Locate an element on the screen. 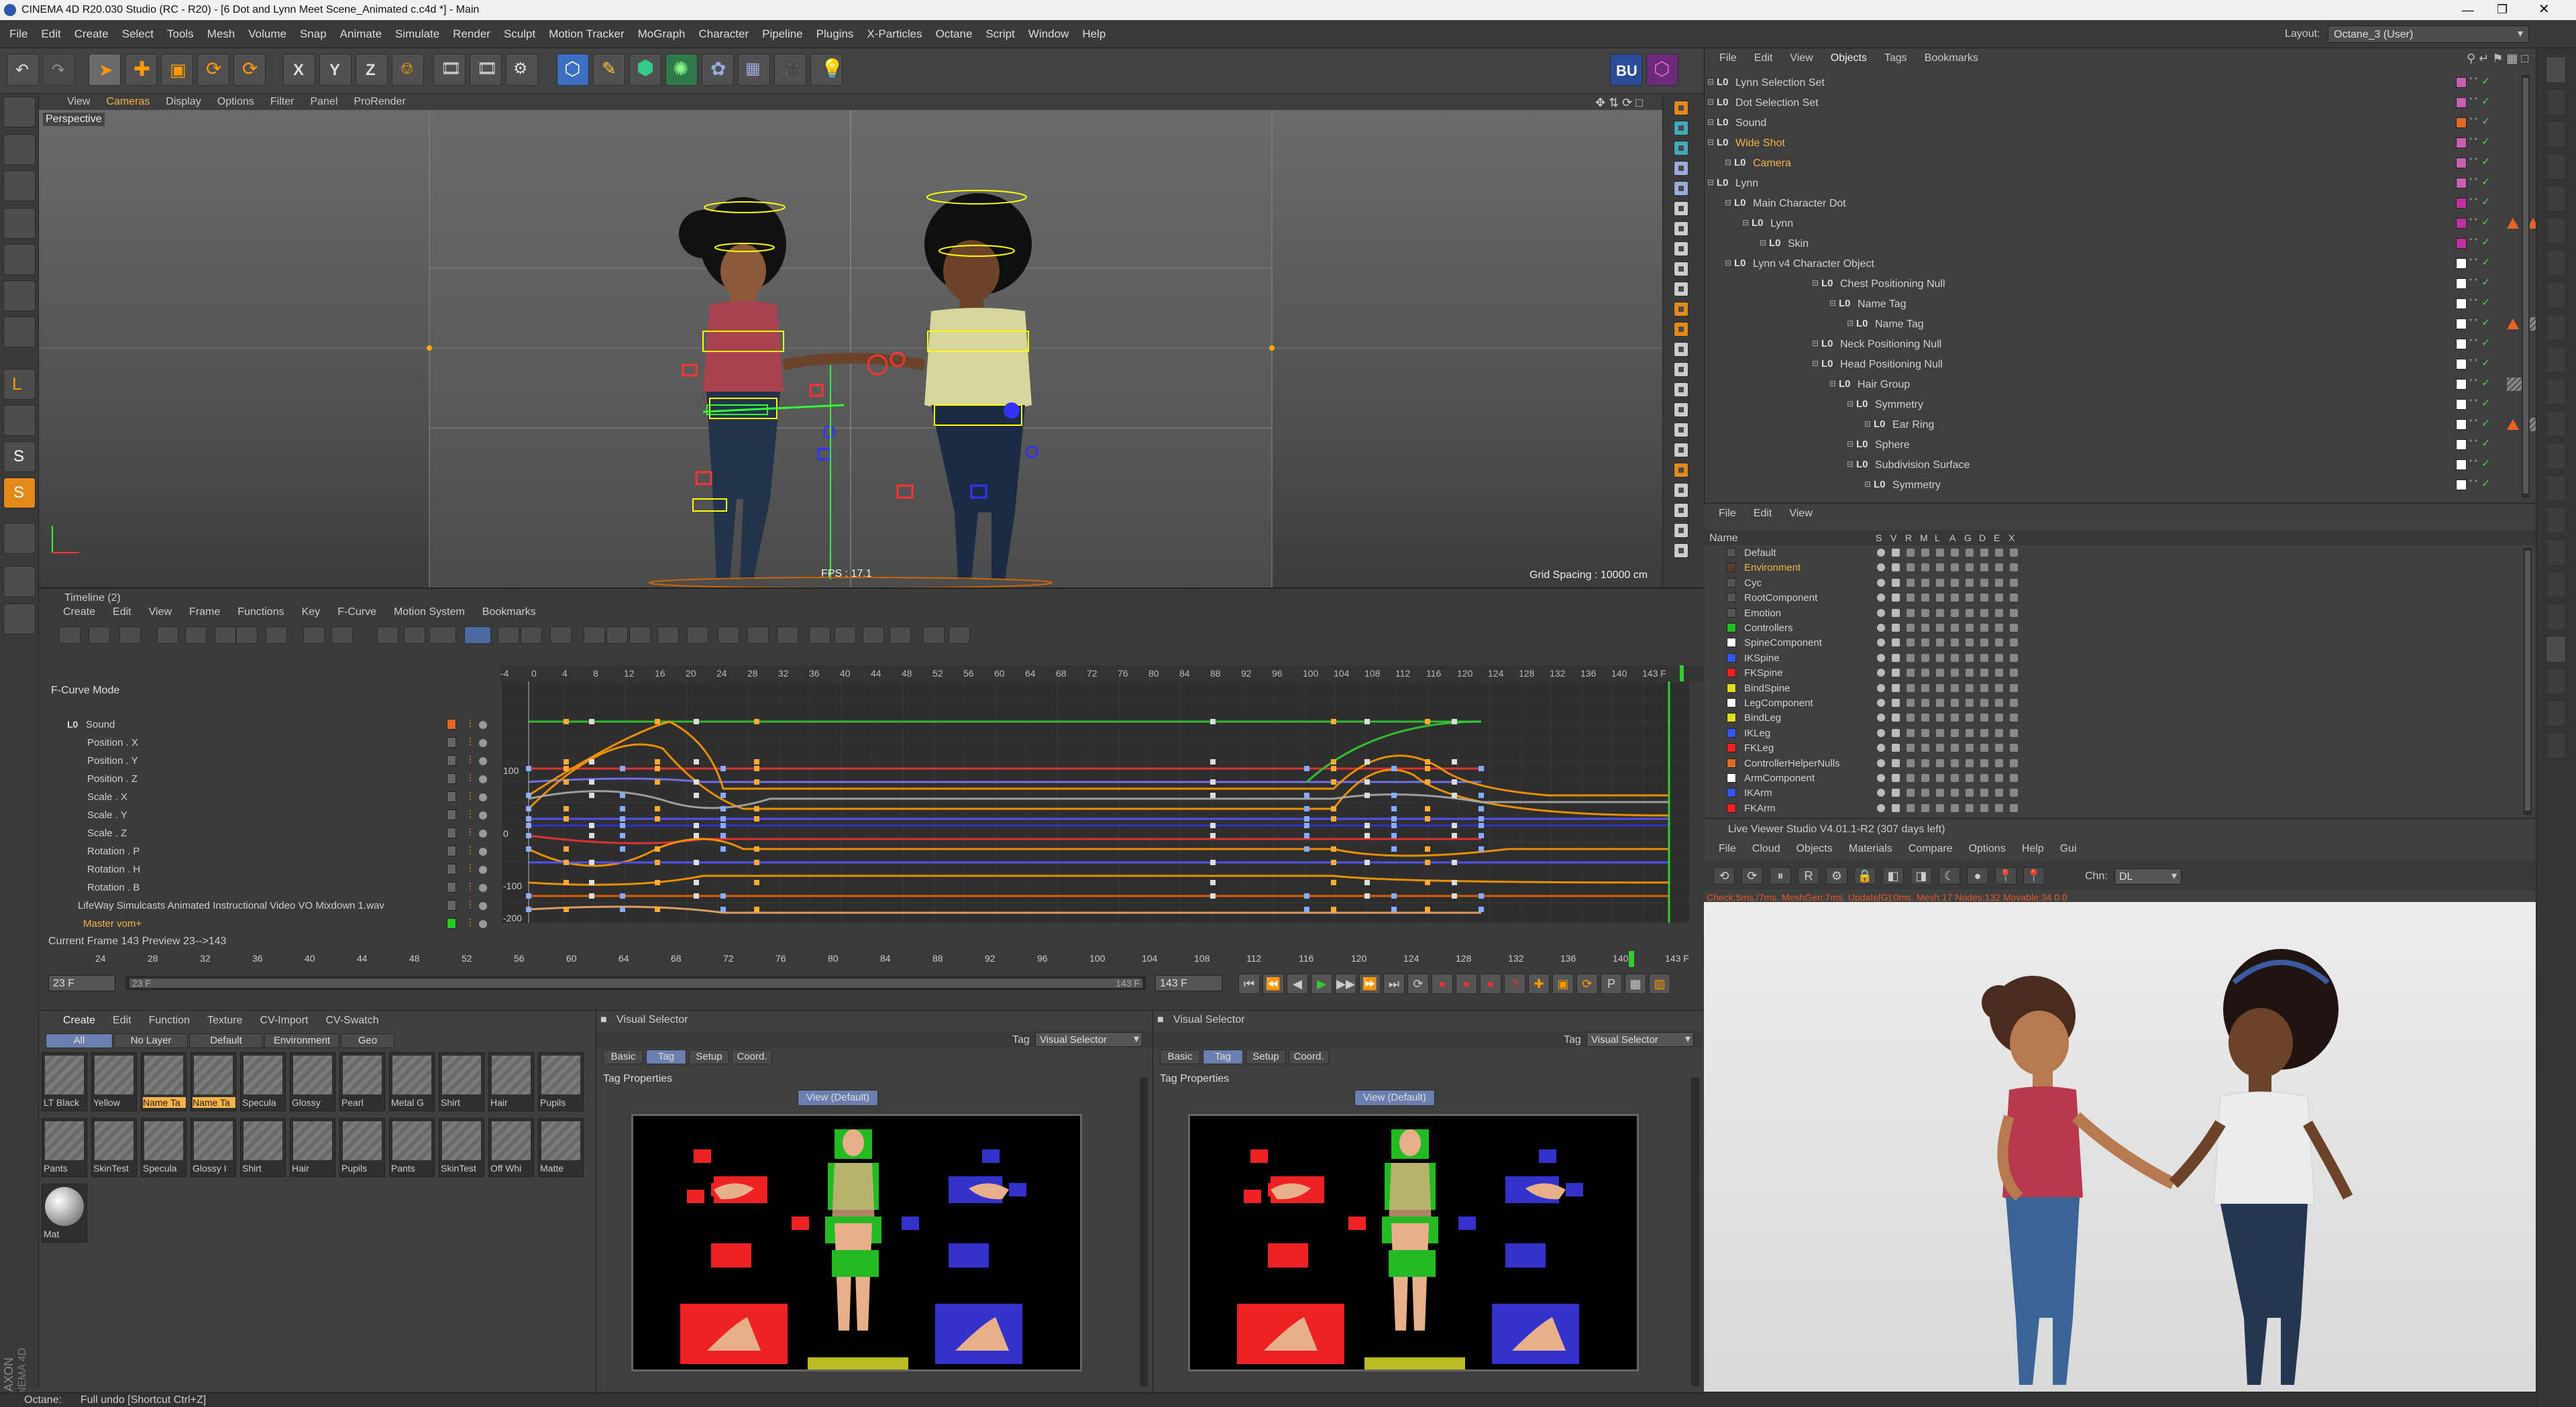 This screenshot has width=2576, height=1407. material-swatch: Yellow is located at coordinates (114, 1081).